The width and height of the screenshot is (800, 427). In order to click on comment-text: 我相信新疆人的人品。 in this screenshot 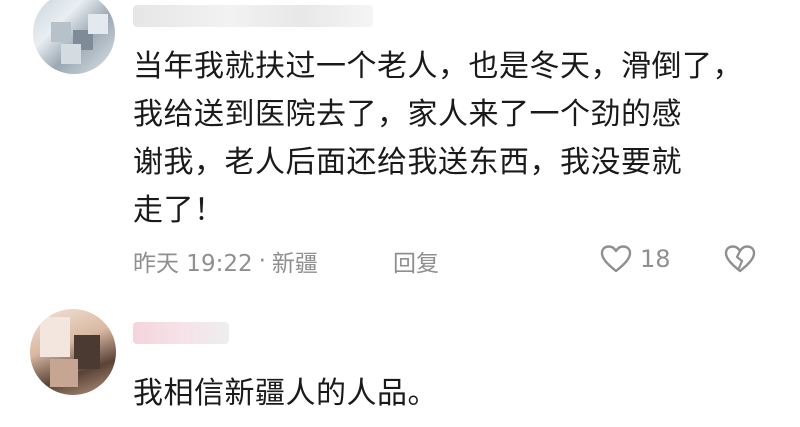, I will do `click(285, 394)`.